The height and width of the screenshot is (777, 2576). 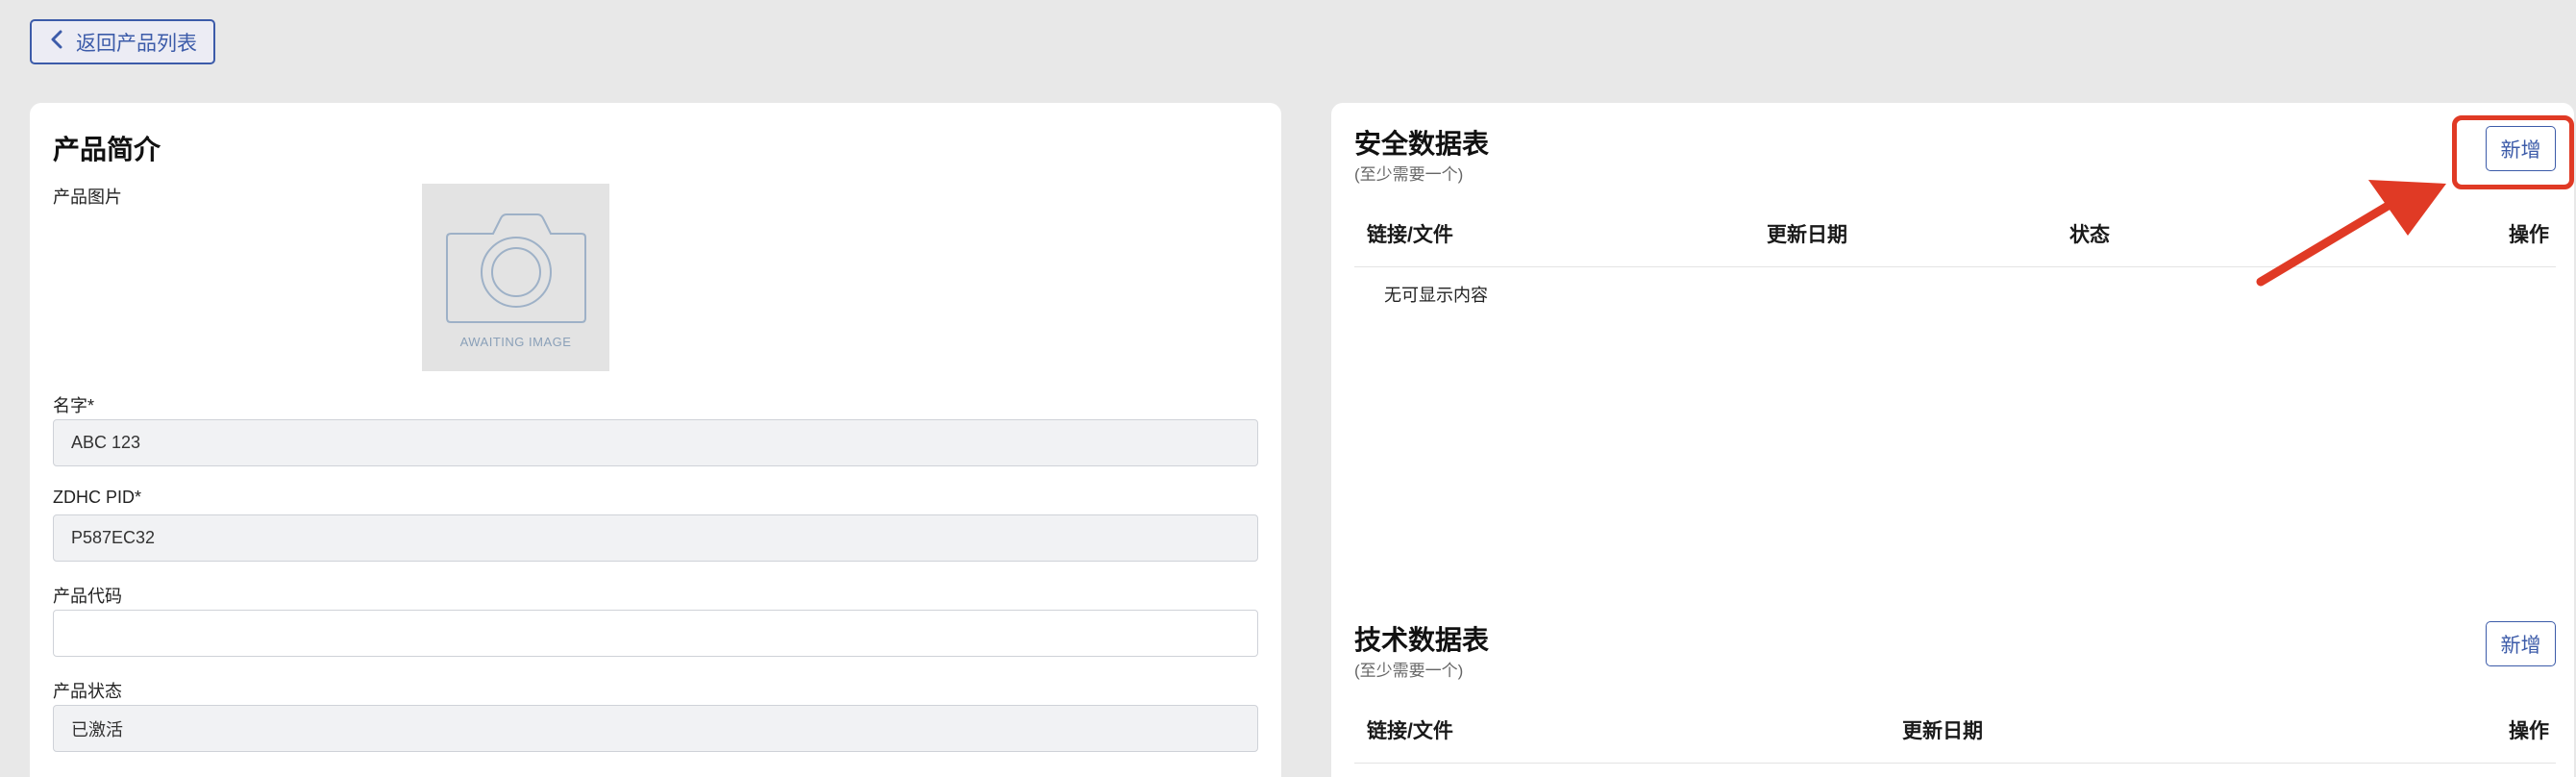 I want to click on tech-table-divider, so click(x=1955, y=764).